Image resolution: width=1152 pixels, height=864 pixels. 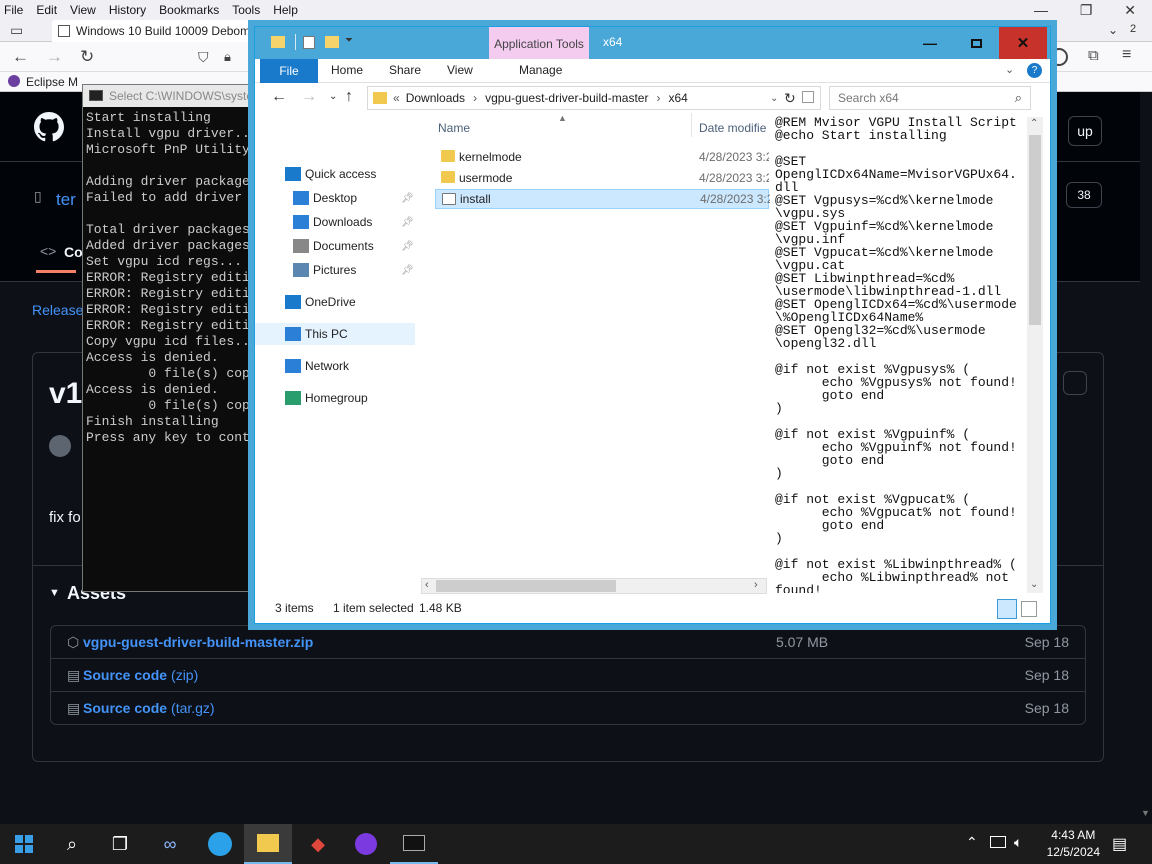 What do you see at coordinates (227, 57) in the screenshot?
I see `lock-icon: 🔒︎` at bounding box center [227, 57].